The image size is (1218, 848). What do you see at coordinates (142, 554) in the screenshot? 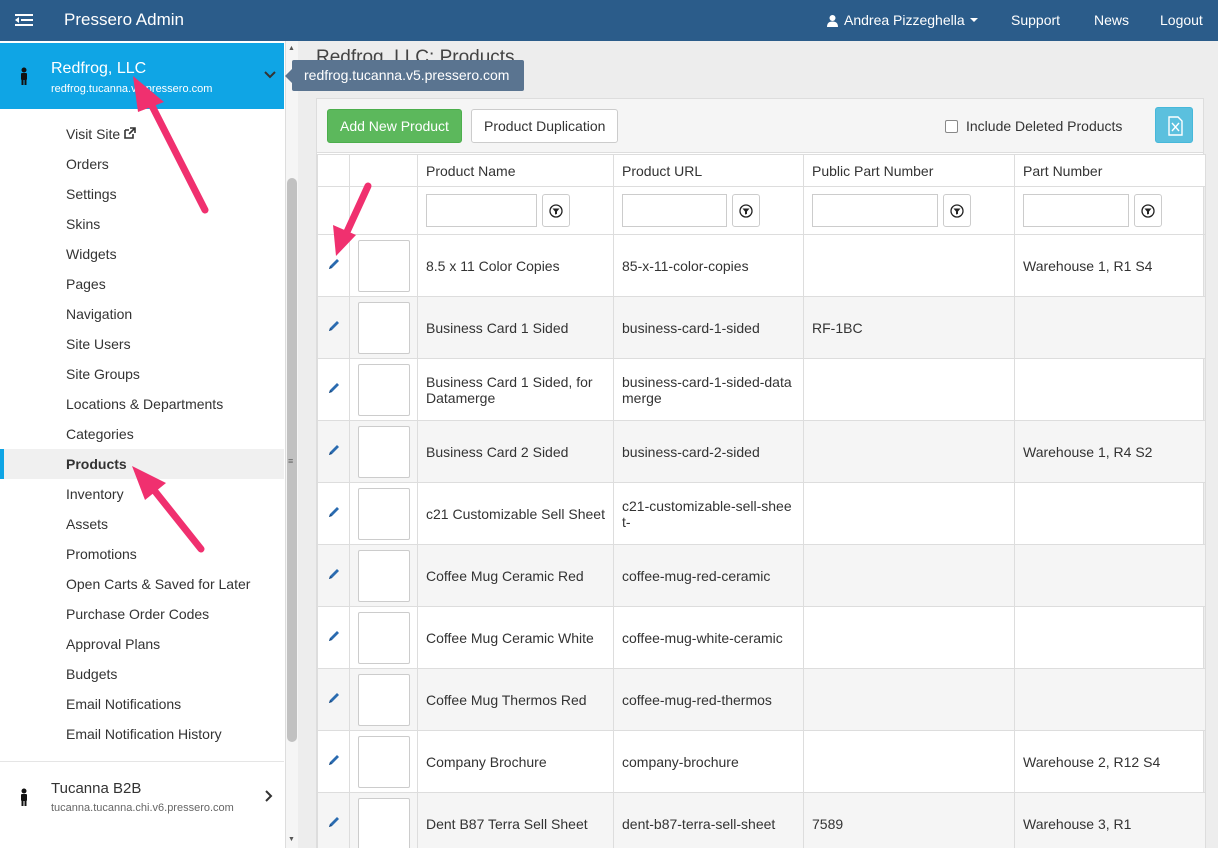
I see `sidebar-item-promotions: Promotions` at bounding box center [142, 554].